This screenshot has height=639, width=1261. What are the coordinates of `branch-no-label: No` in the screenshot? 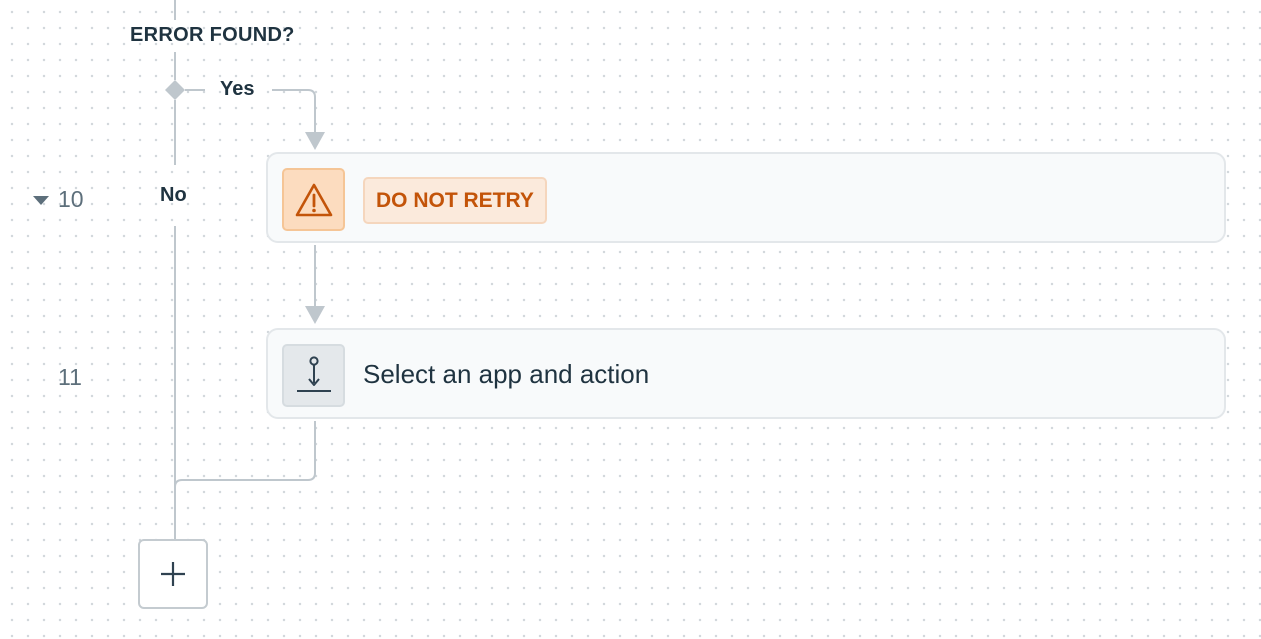 It's located at (173, 195).